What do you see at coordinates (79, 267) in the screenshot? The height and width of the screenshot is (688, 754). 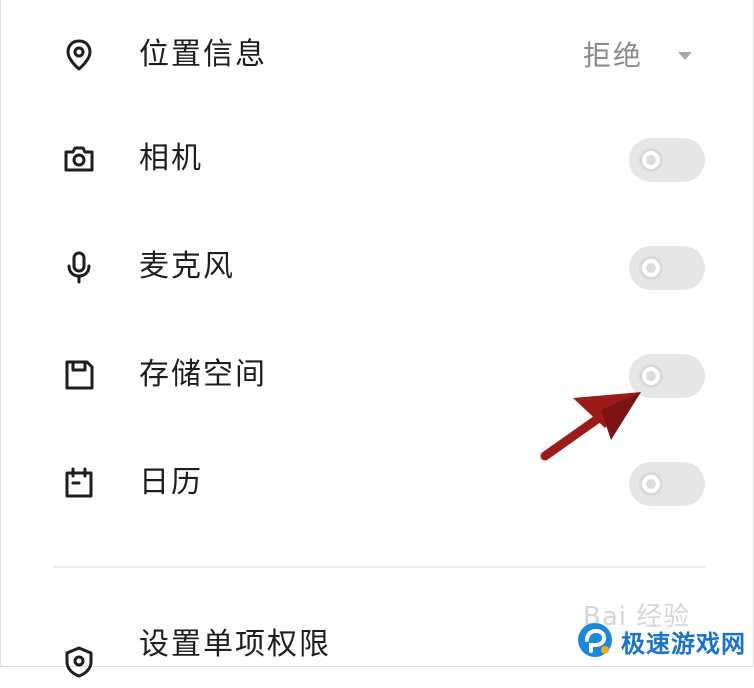 I see `microphone-icon` at bounding box center [79, 267].